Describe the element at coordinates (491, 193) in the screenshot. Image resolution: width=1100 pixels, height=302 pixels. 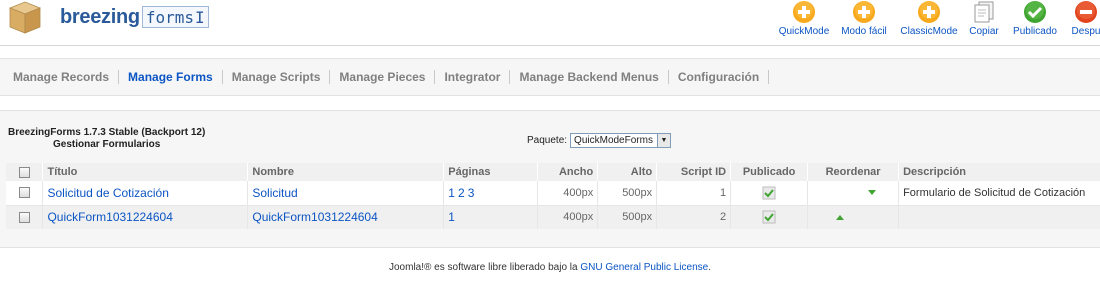
I see `paginas-cell: 1 2 3` at that location.